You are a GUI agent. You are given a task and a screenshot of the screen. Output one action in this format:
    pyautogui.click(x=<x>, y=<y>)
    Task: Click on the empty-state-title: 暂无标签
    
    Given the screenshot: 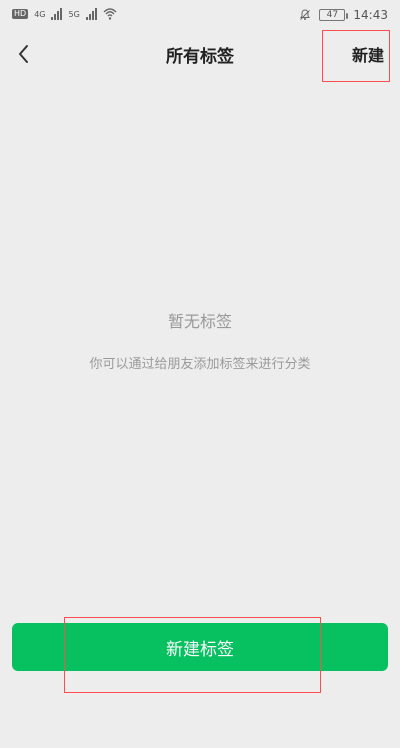 What is the action you would take?
    pyautogui.click(x=199, y=321)
    